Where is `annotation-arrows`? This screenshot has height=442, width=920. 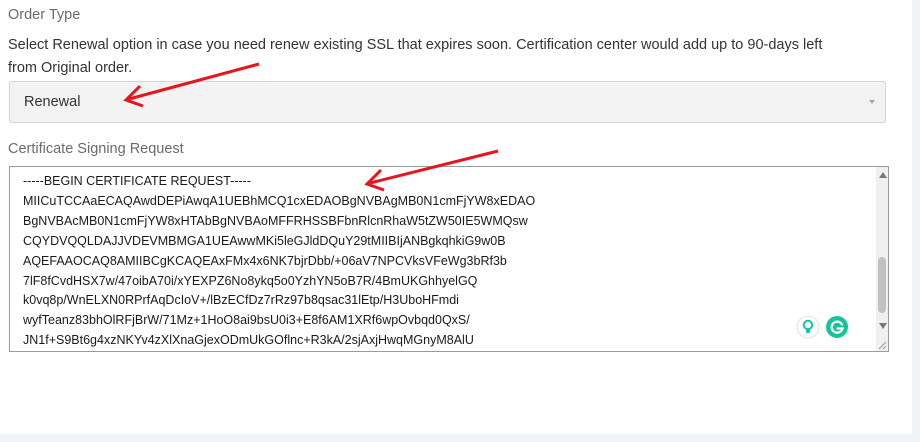 annotation-arrows is located at coordinates (311, 127).